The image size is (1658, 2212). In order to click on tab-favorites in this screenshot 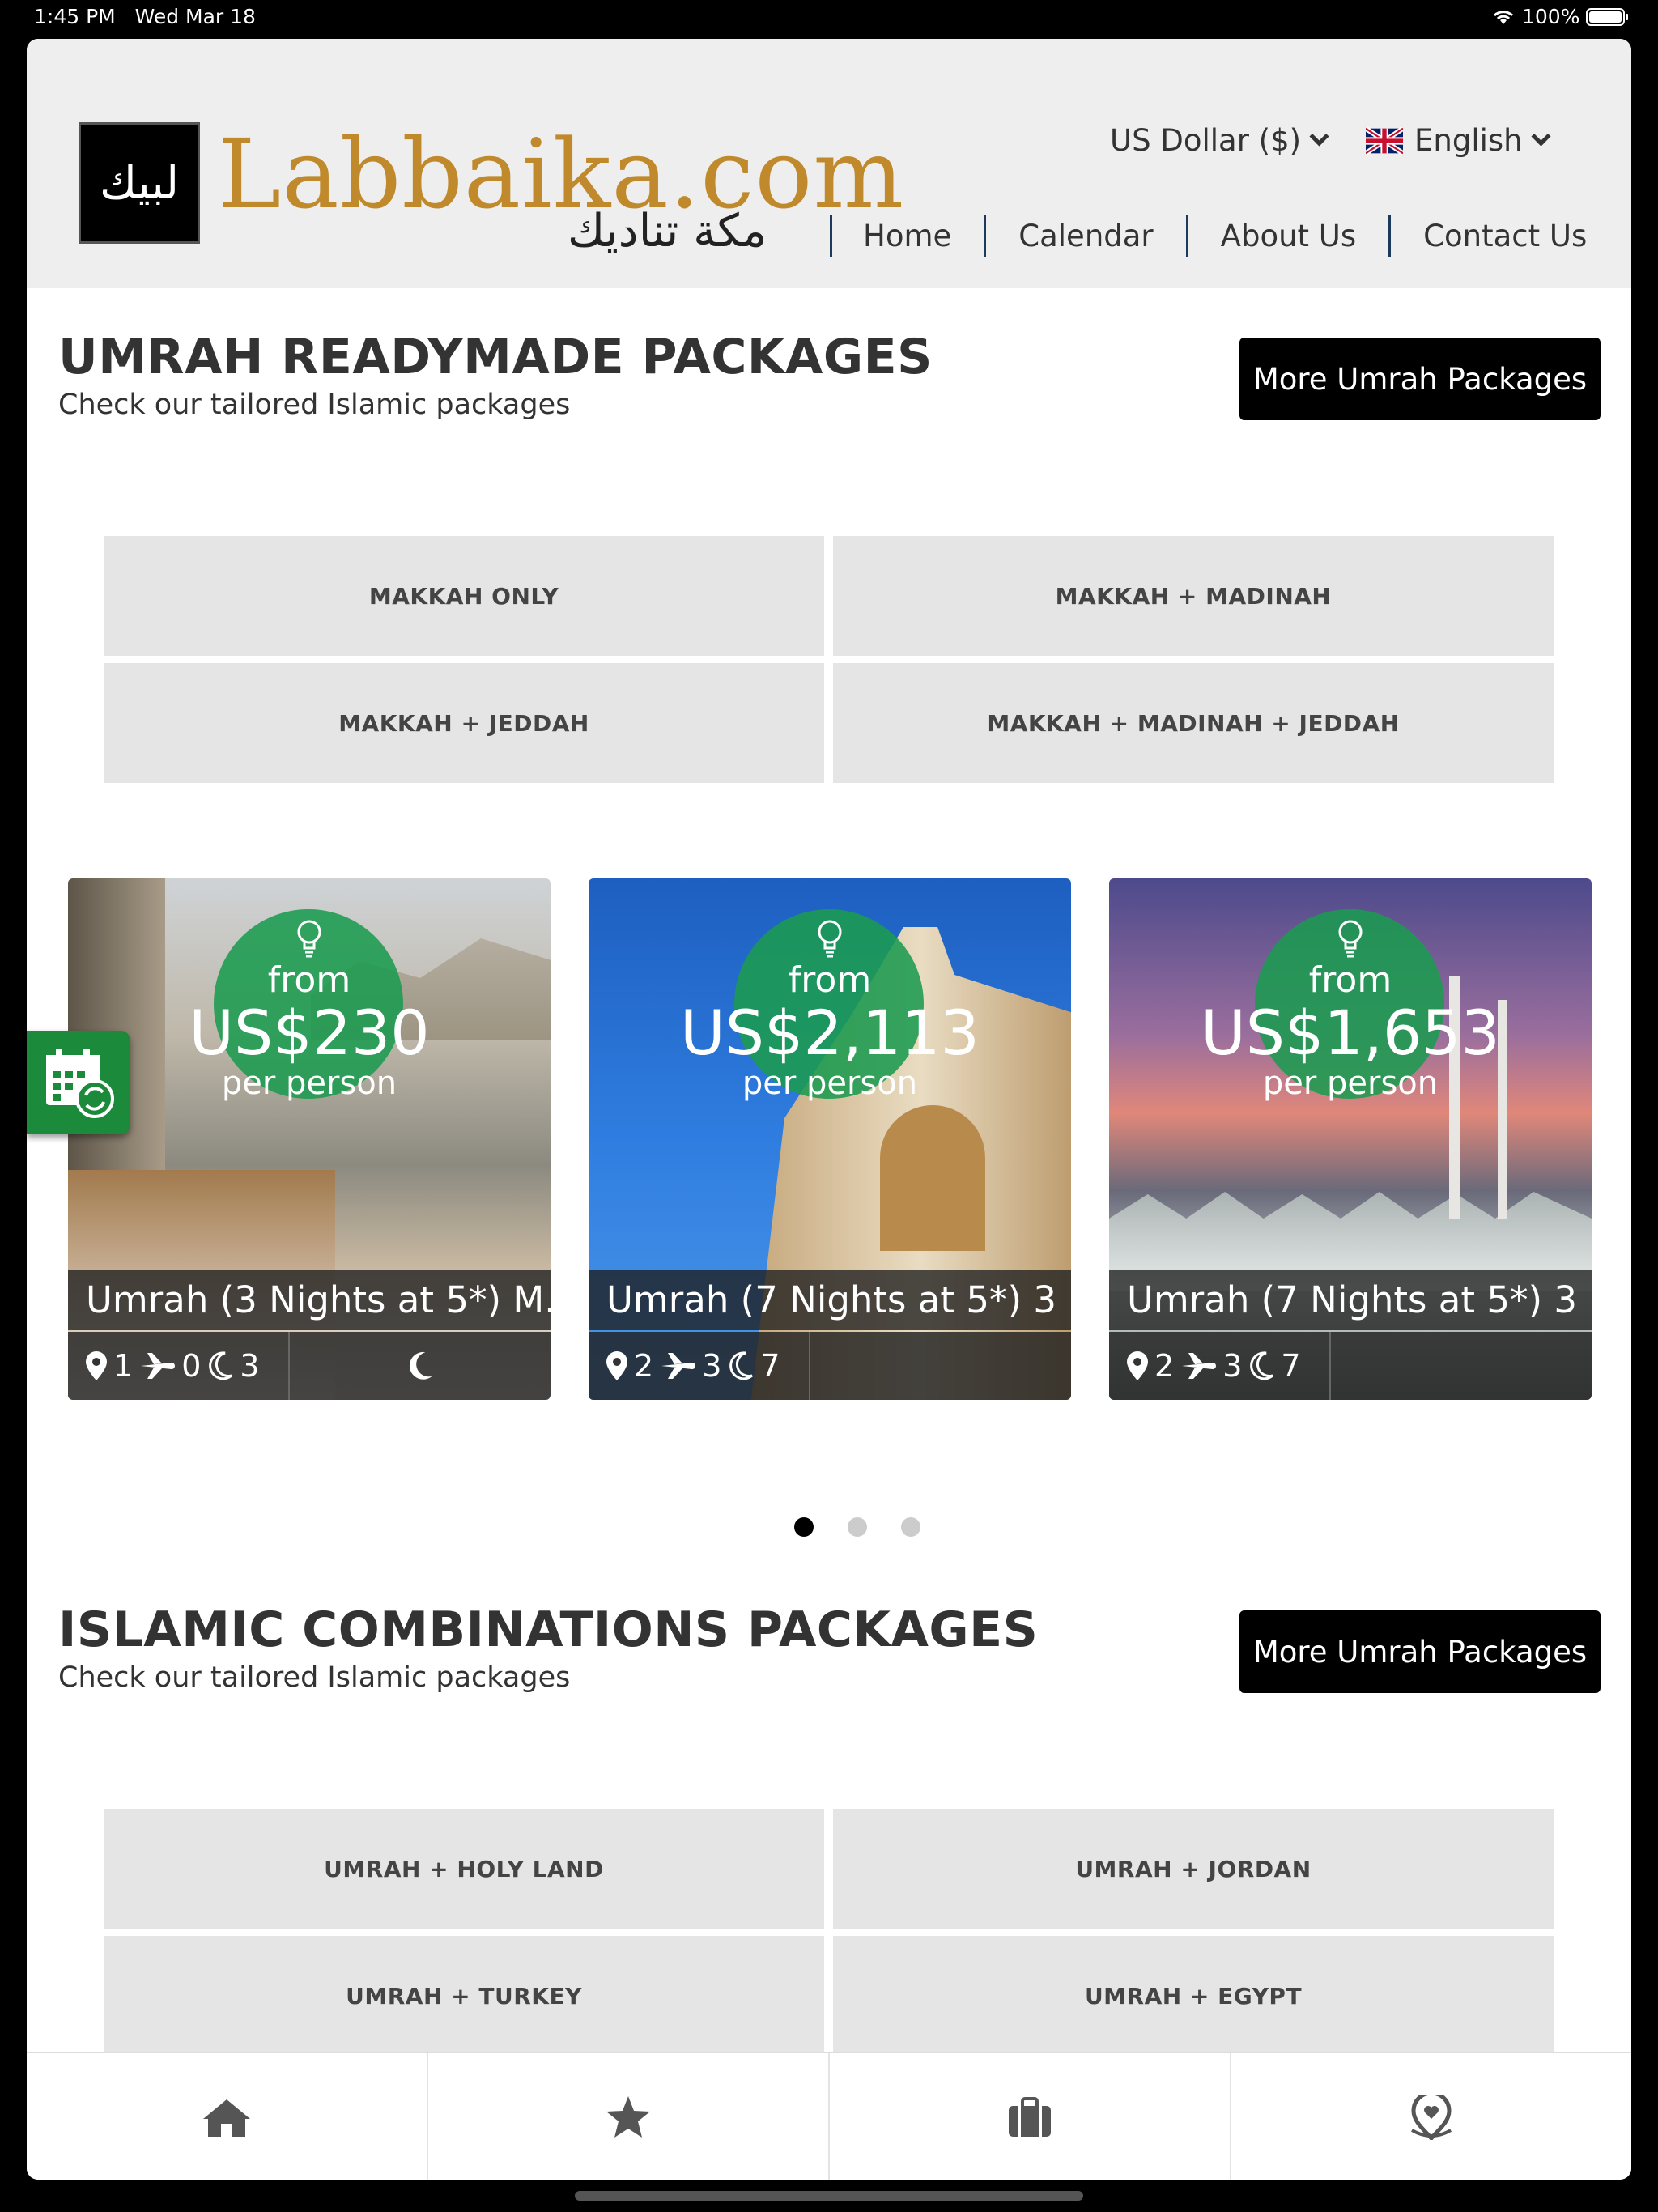, I will do `click(629, 2116)`.